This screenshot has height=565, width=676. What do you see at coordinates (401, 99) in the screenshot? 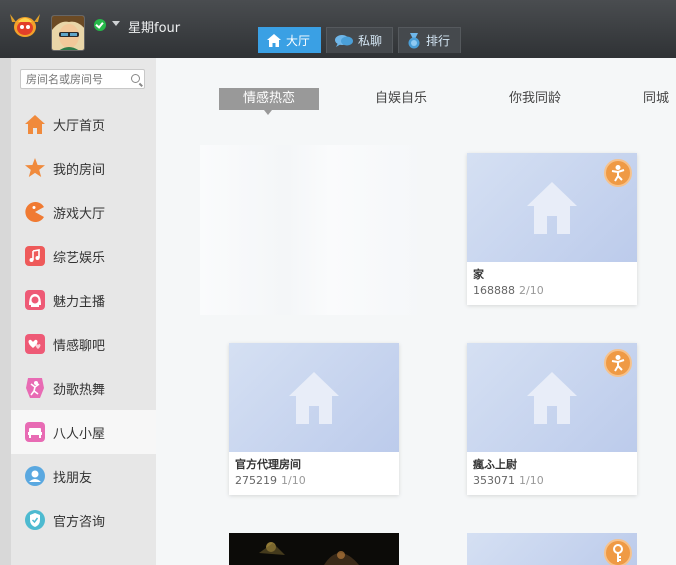
I see `category-tab-self-entertain: 自娱自乐` at bounding box center [401, 99].